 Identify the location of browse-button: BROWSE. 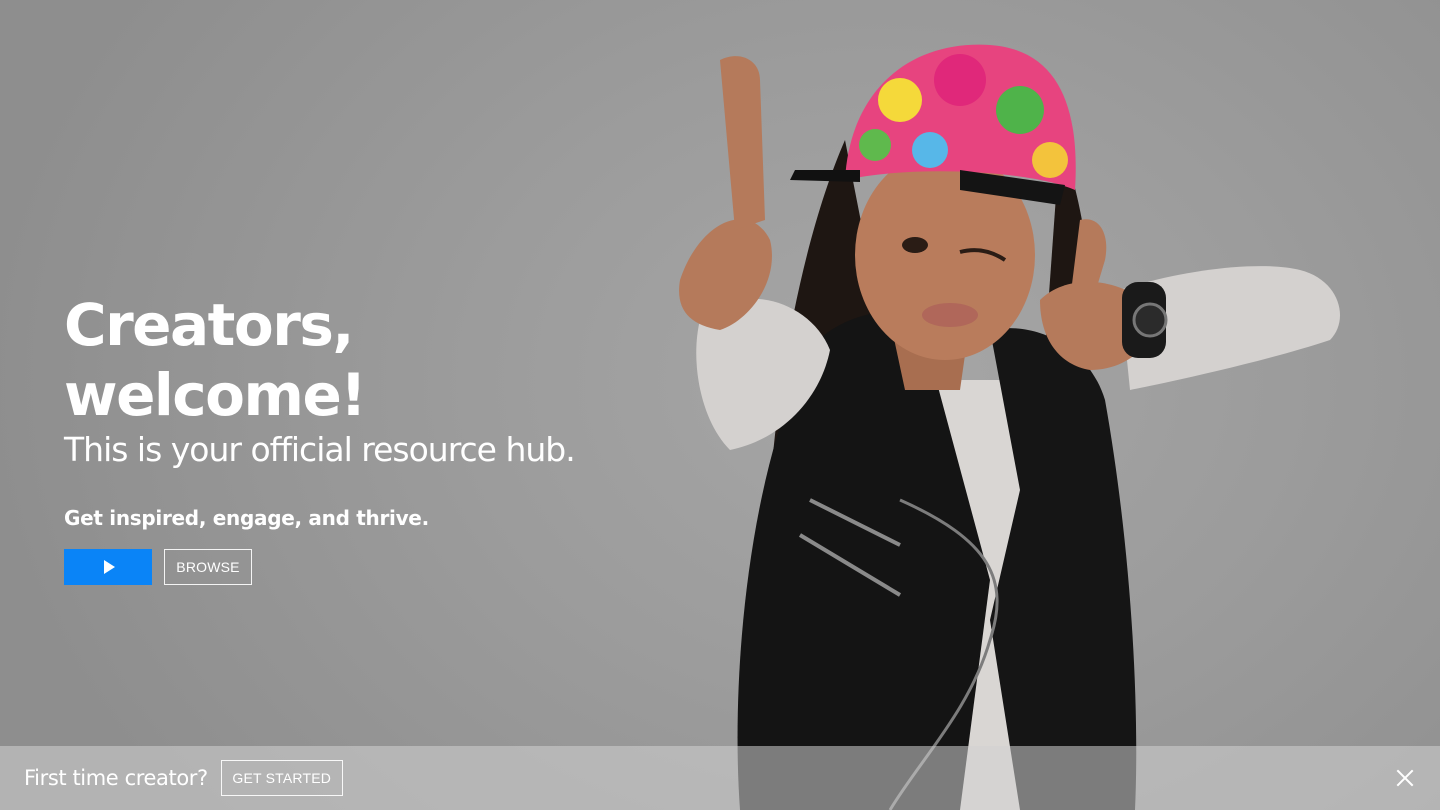
(208, 567).